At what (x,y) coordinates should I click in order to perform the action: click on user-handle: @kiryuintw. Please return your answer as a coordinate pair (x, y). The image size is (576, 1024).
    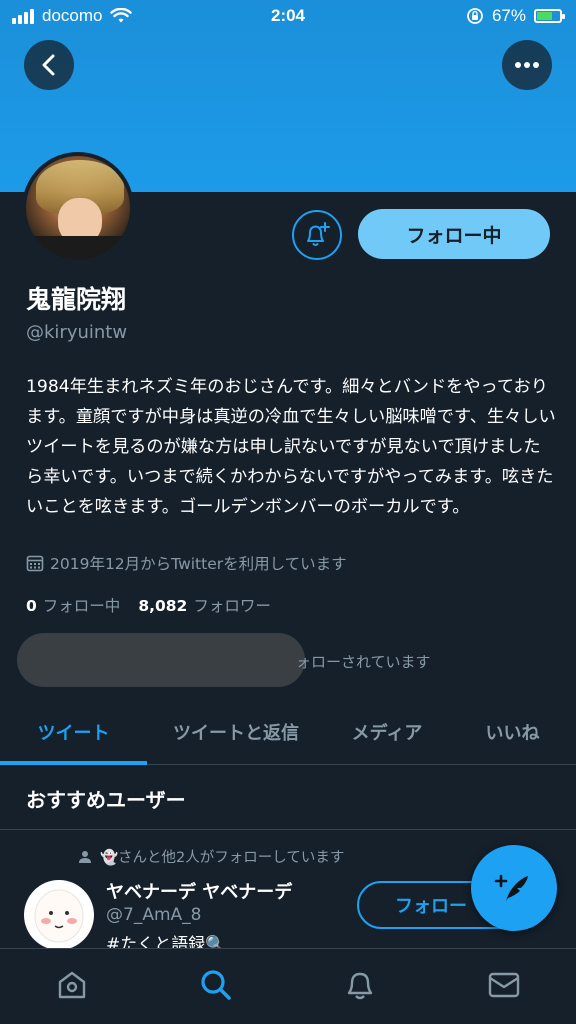
    Looking at the image, I should click on (77, 332).